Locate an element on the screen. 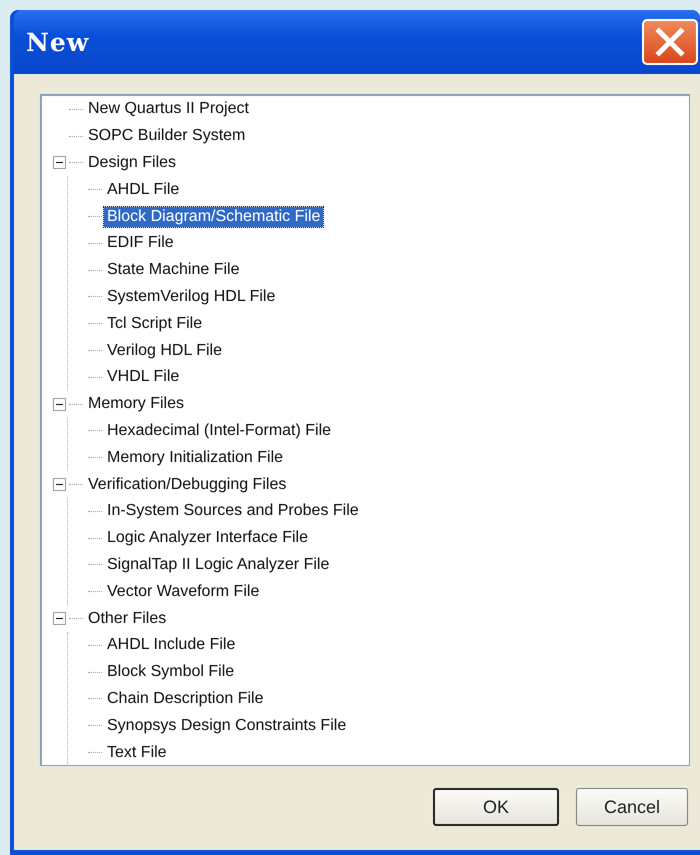  window-title: New is located at coordinates (58, 42).